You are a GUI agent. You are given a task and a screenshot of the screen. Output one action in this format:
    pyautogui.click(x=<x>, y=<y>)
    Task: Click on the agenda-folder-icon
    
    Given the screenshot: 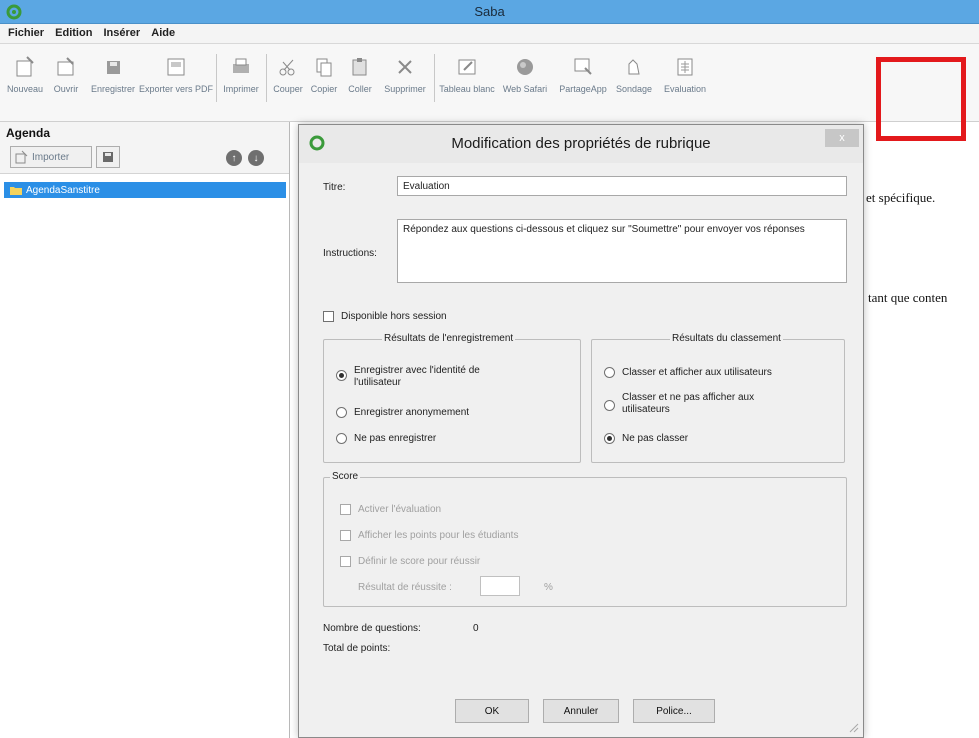 What is the action you would take?
    pyautogui.click(x=16, y=191)
    